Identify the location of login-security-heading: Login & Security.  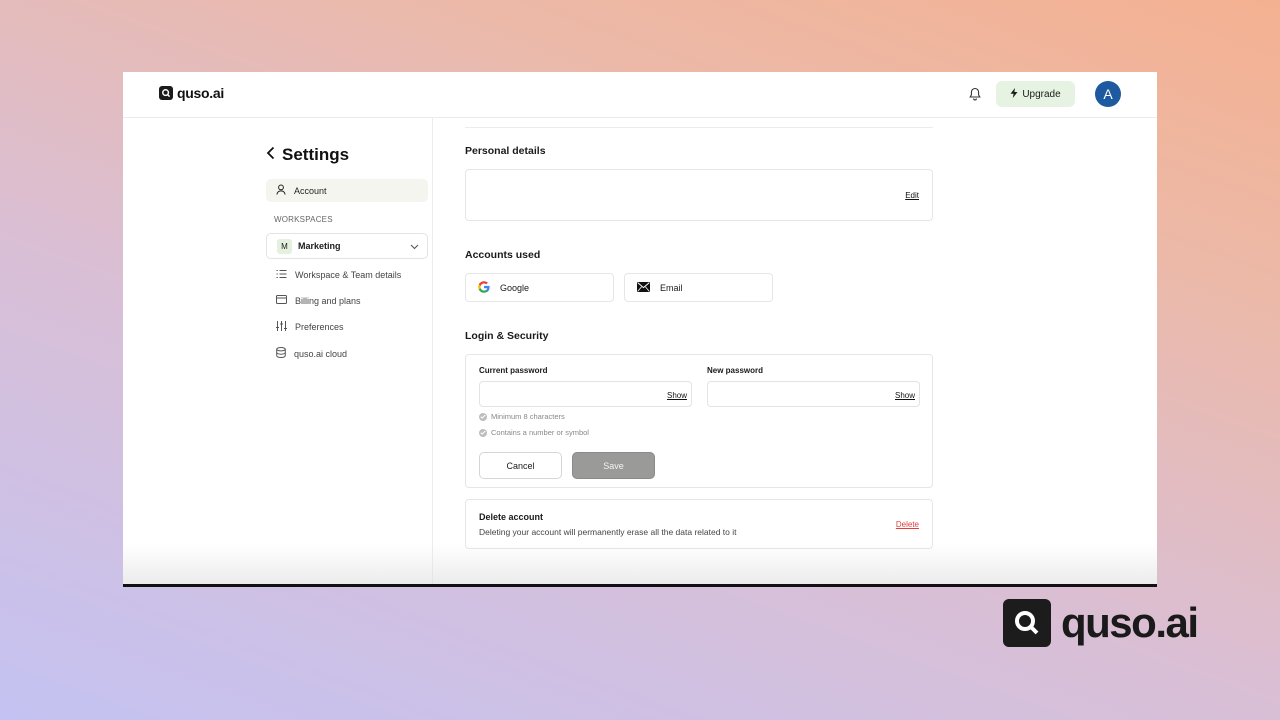
(507, 336).